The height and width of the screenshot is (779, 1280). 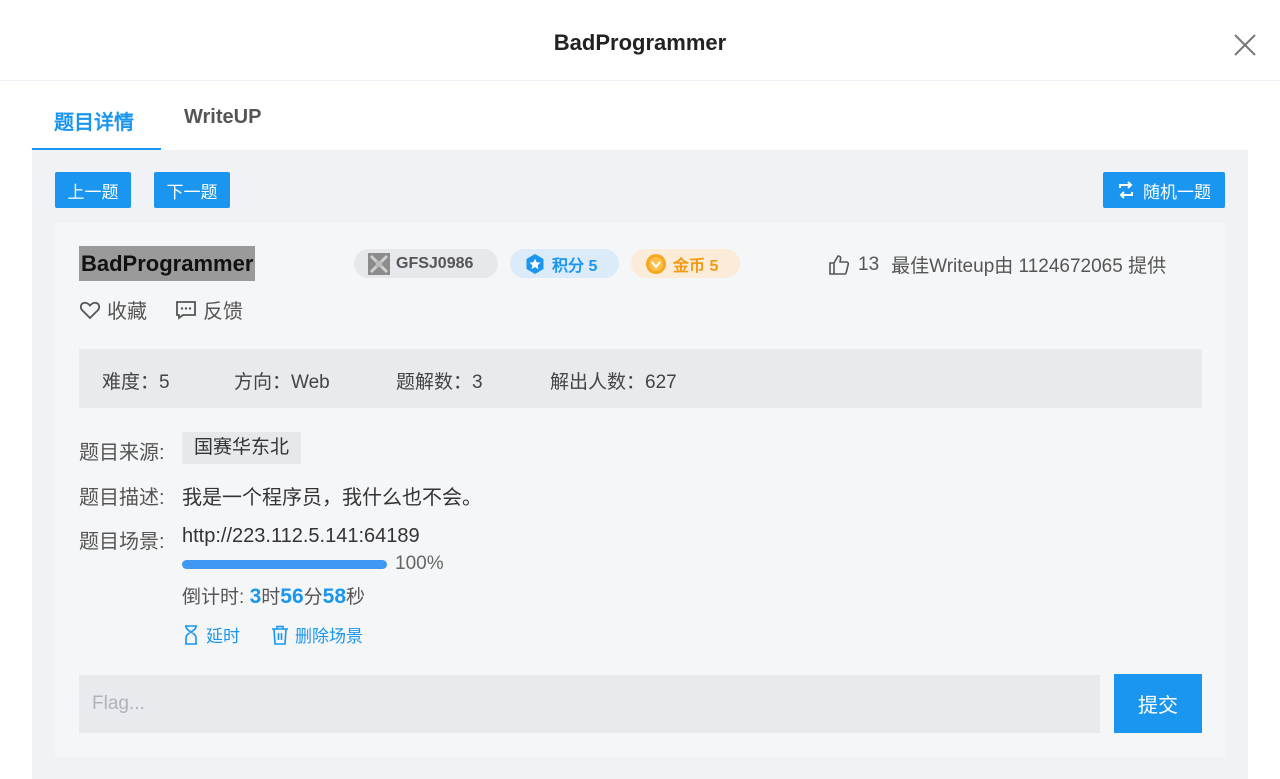 I want to click on scene-progress-fill, so click(x=284, y=564).